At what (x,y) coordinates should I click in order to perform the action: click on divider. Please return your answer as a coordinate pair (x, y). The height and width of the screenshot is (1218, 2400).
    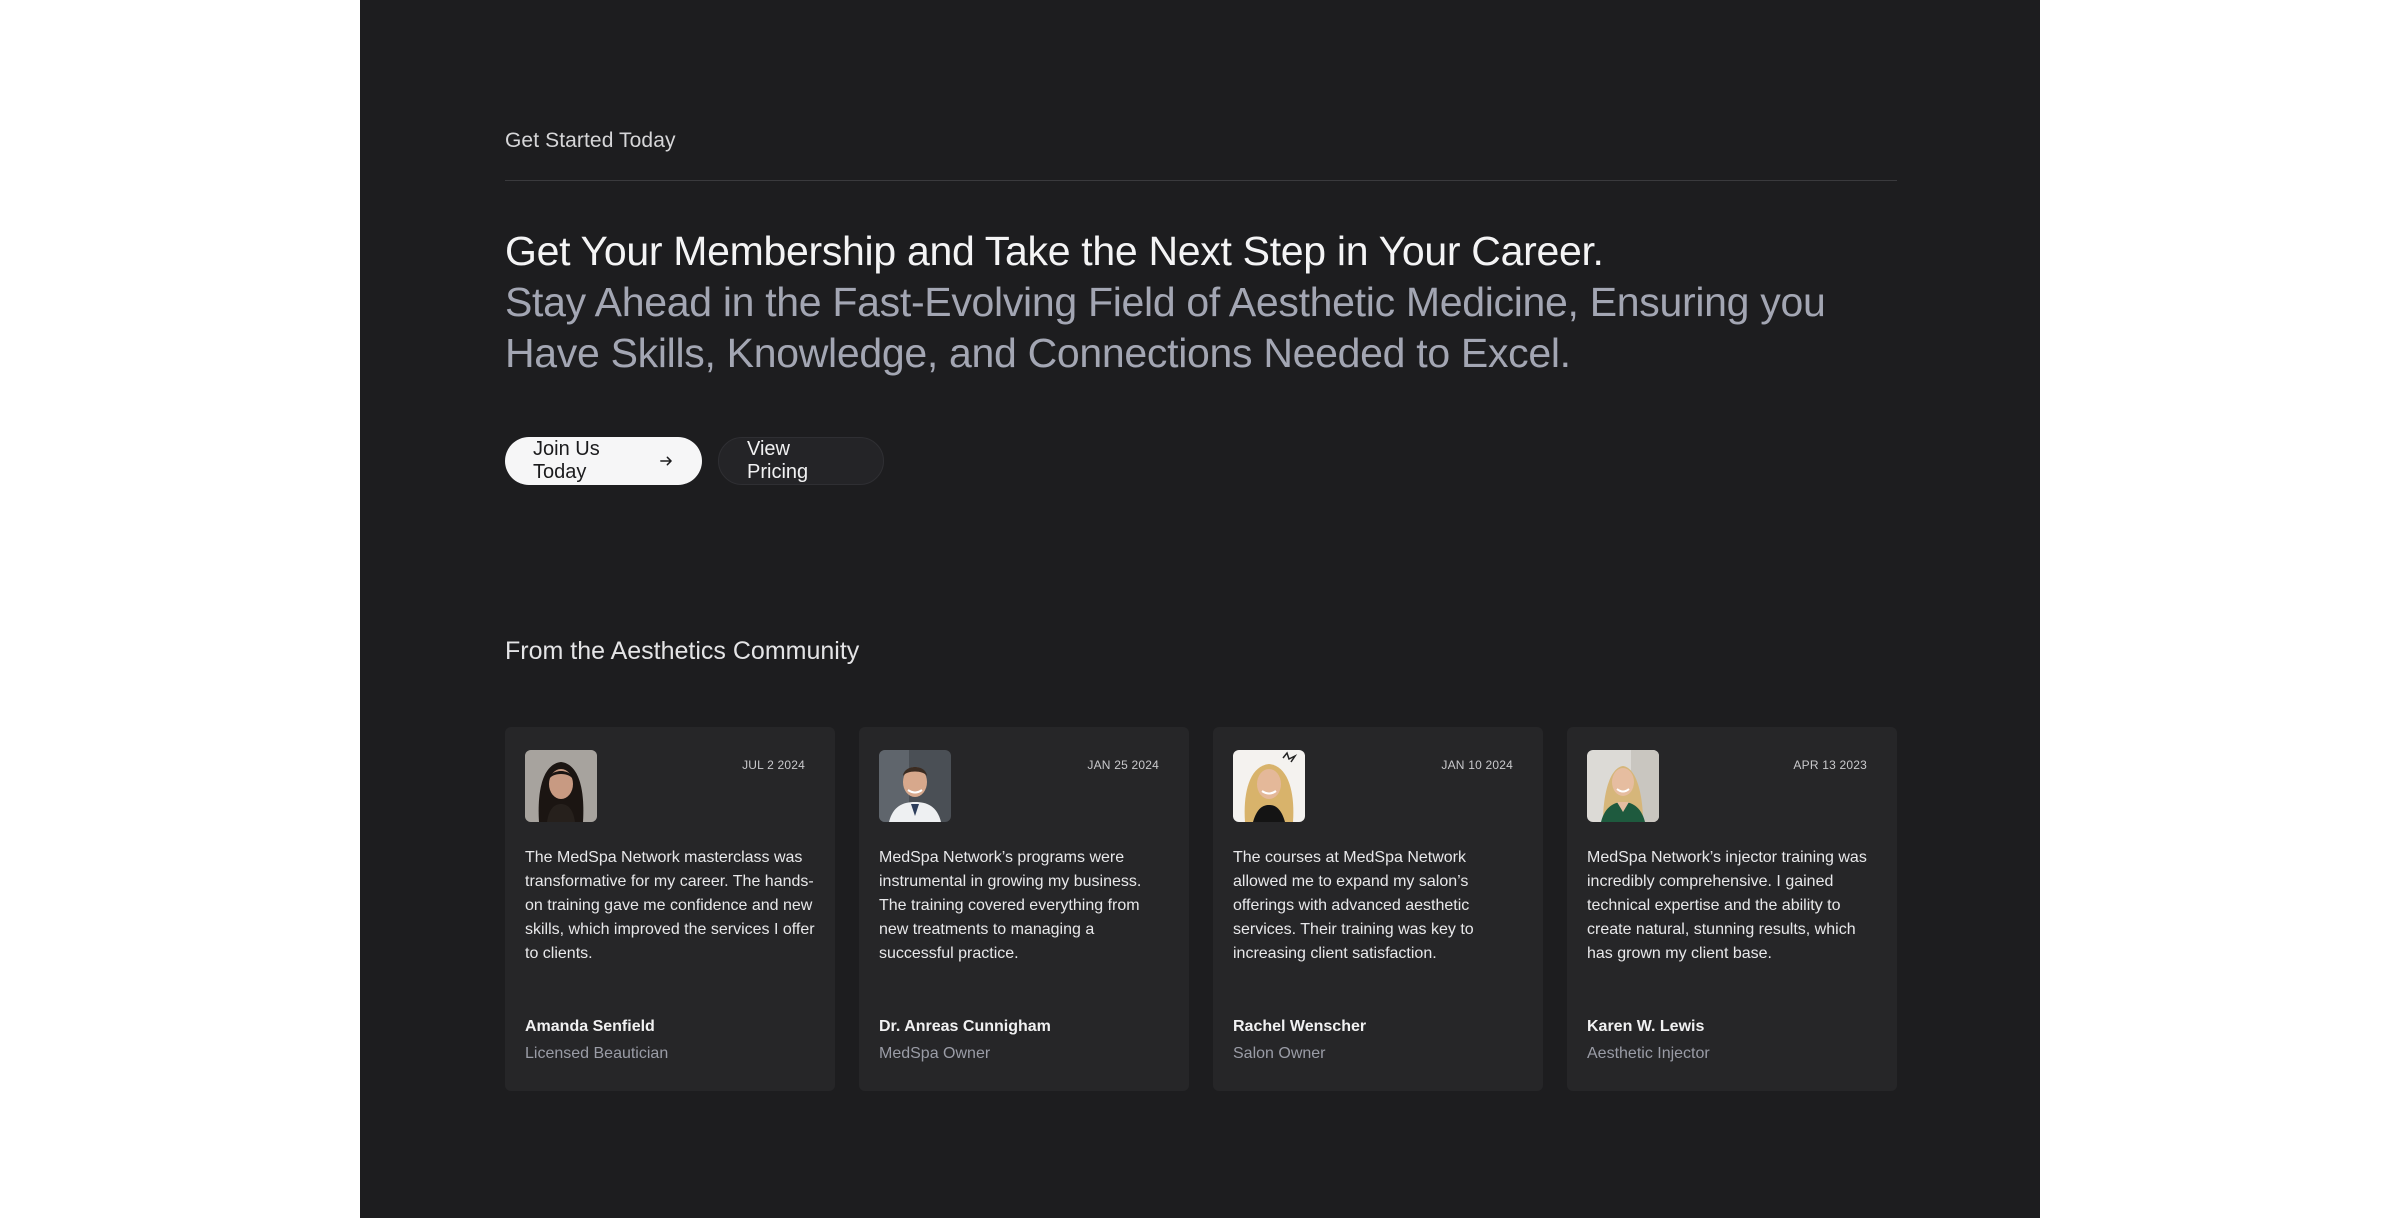
    Looking at the image, I should click on (1201, 180).